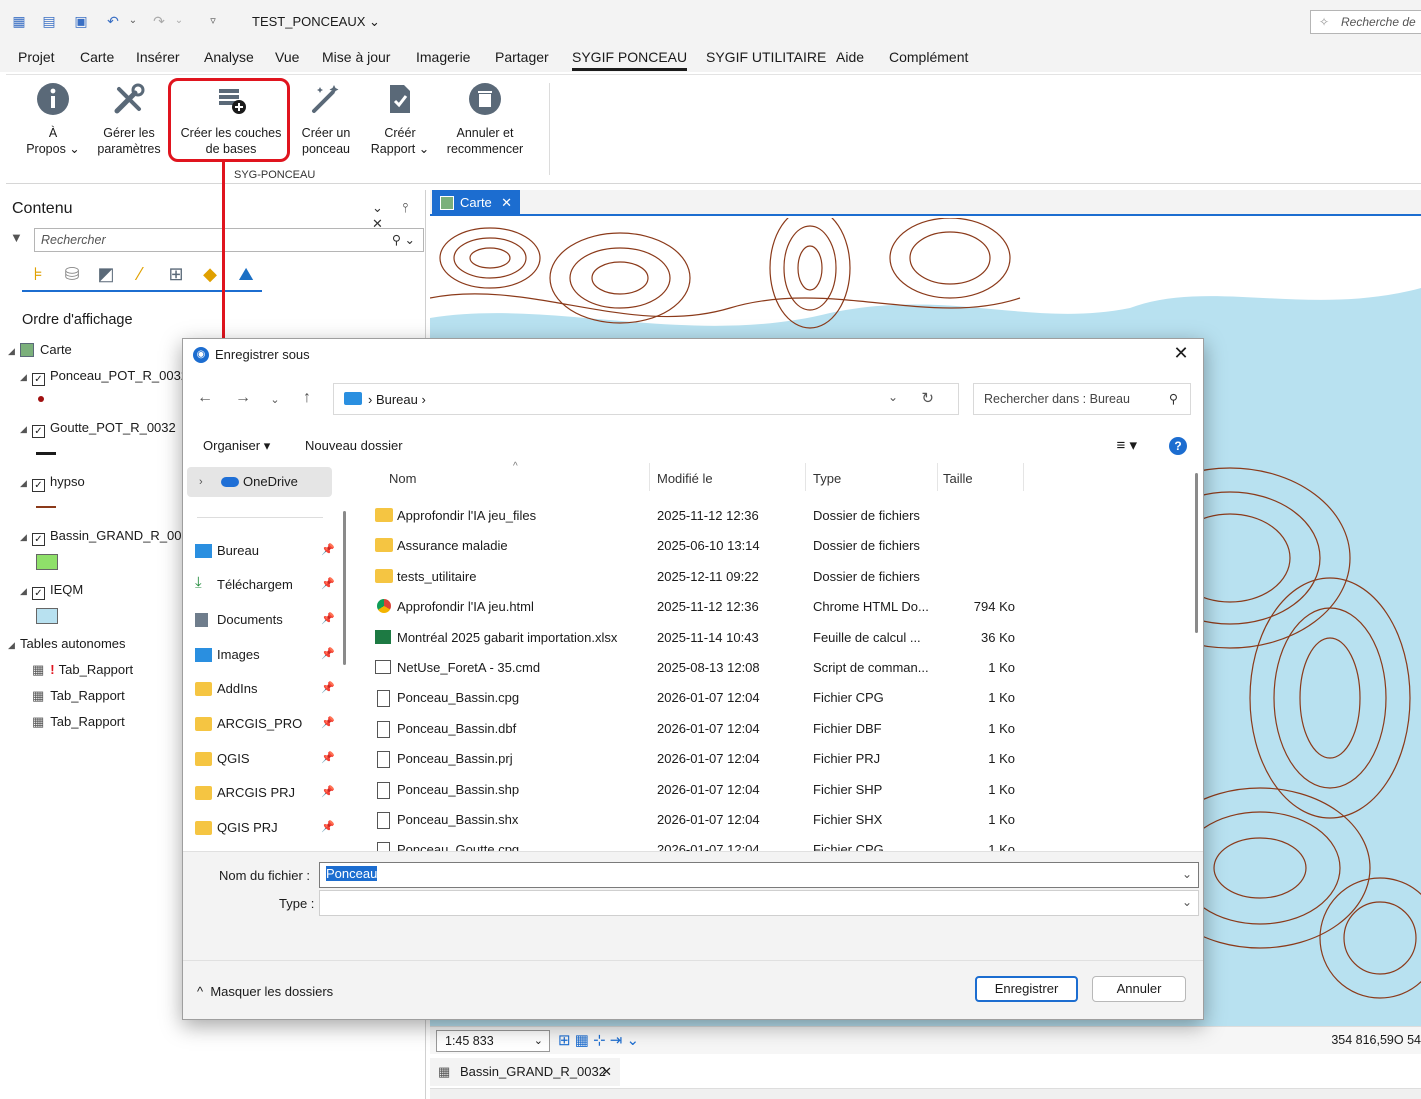 The height and width of the screenshot is (1099, 1421). What do you see at coordinates (213, 21) in the screenshot?
I see `customize-toolbar-icon: ▿` at bounding box center [213, 21].